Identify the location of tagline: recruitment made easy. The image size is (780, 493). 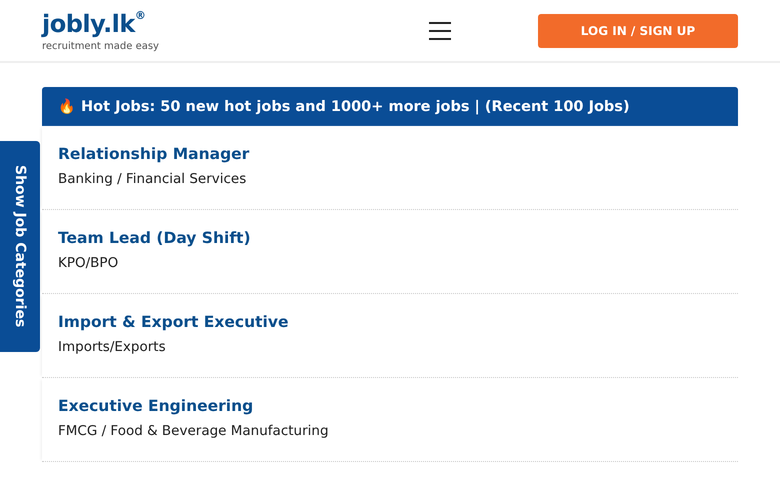
(101, 46).